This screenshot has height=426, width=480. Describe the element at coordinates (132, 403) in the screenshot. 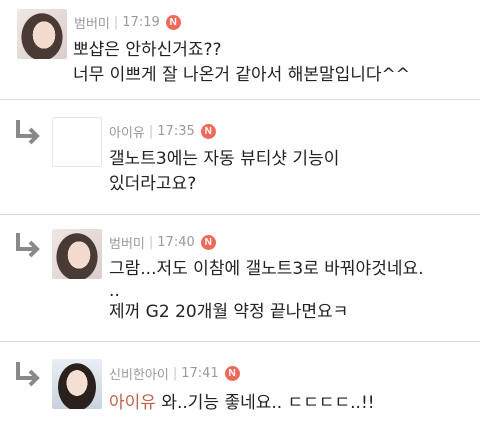

I see `mention-link: 아이유` at that location.